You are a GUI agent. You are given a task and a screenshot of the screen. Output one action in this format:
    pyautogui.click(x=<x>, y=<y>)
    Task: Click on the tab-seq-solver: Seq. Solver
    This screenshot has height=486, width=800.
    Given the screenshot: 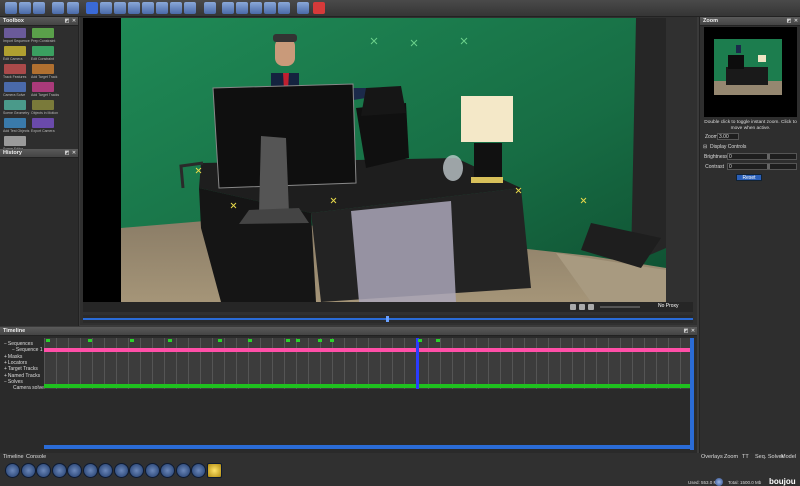 What is the action you would take?
    pyautogui.click(x=769, y=457)
    